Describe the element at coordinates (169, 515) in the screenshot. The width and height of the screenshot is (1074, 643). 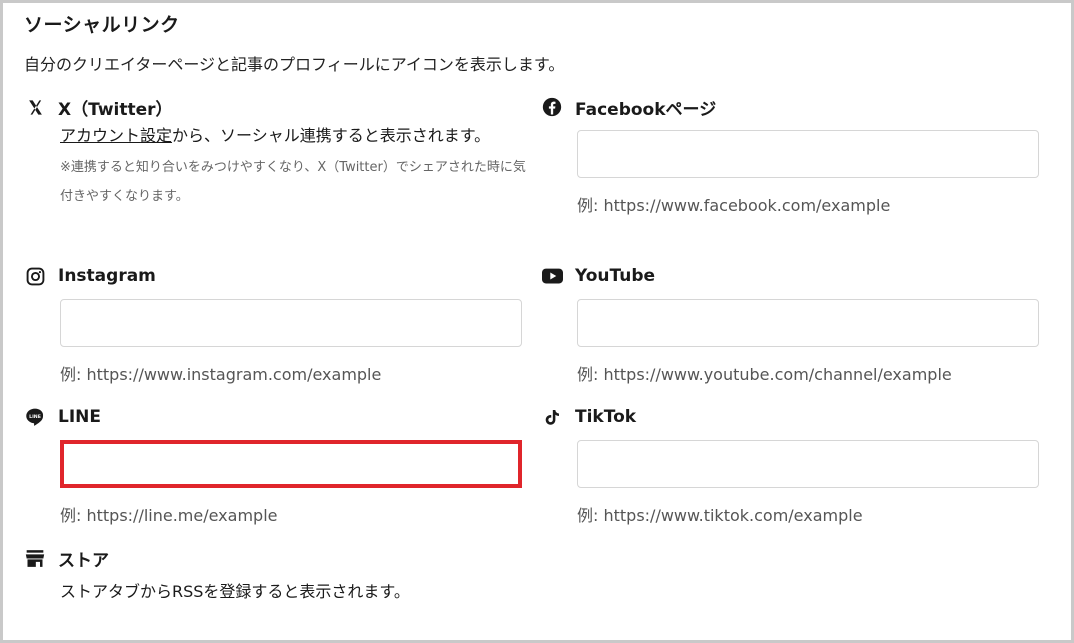
I see `line-example: 例: https://line.me/example` at that location.